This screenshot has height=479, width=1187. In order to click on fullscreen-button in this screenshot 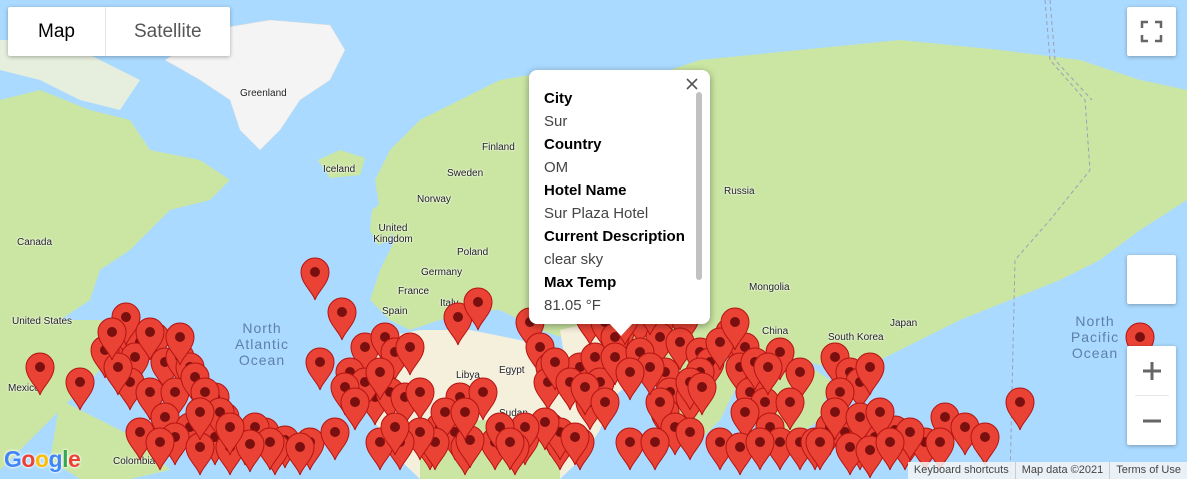, I will do `click(1151, 31)`.